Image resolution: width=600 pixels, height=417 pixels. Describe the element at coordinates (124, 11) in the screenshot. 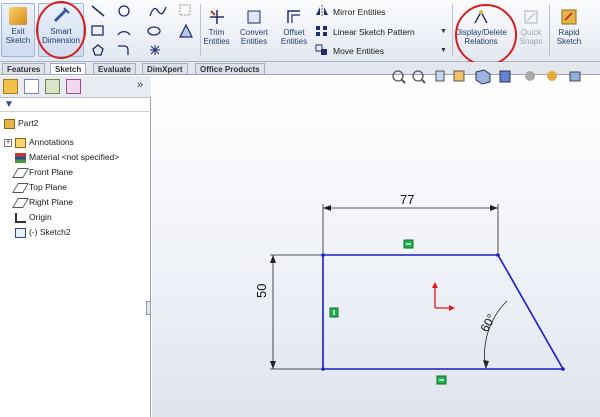

I see `circle-tool-icon` at that location.